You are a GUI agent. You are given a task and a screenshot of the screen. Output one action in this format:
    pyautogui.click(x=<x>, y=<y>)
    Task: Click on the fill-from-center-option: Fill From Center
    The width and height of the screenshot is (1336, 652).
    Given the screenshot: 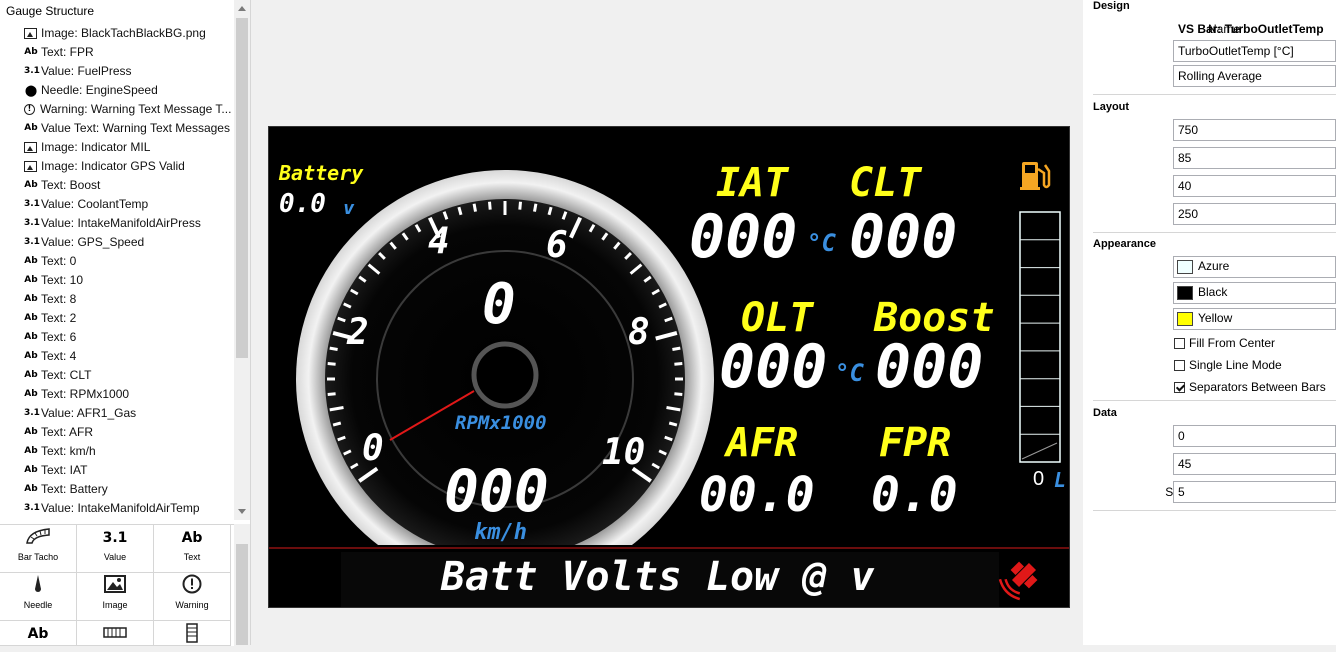 What is the action you would take?
    pyautogui.click(x=1224, y=343)
    